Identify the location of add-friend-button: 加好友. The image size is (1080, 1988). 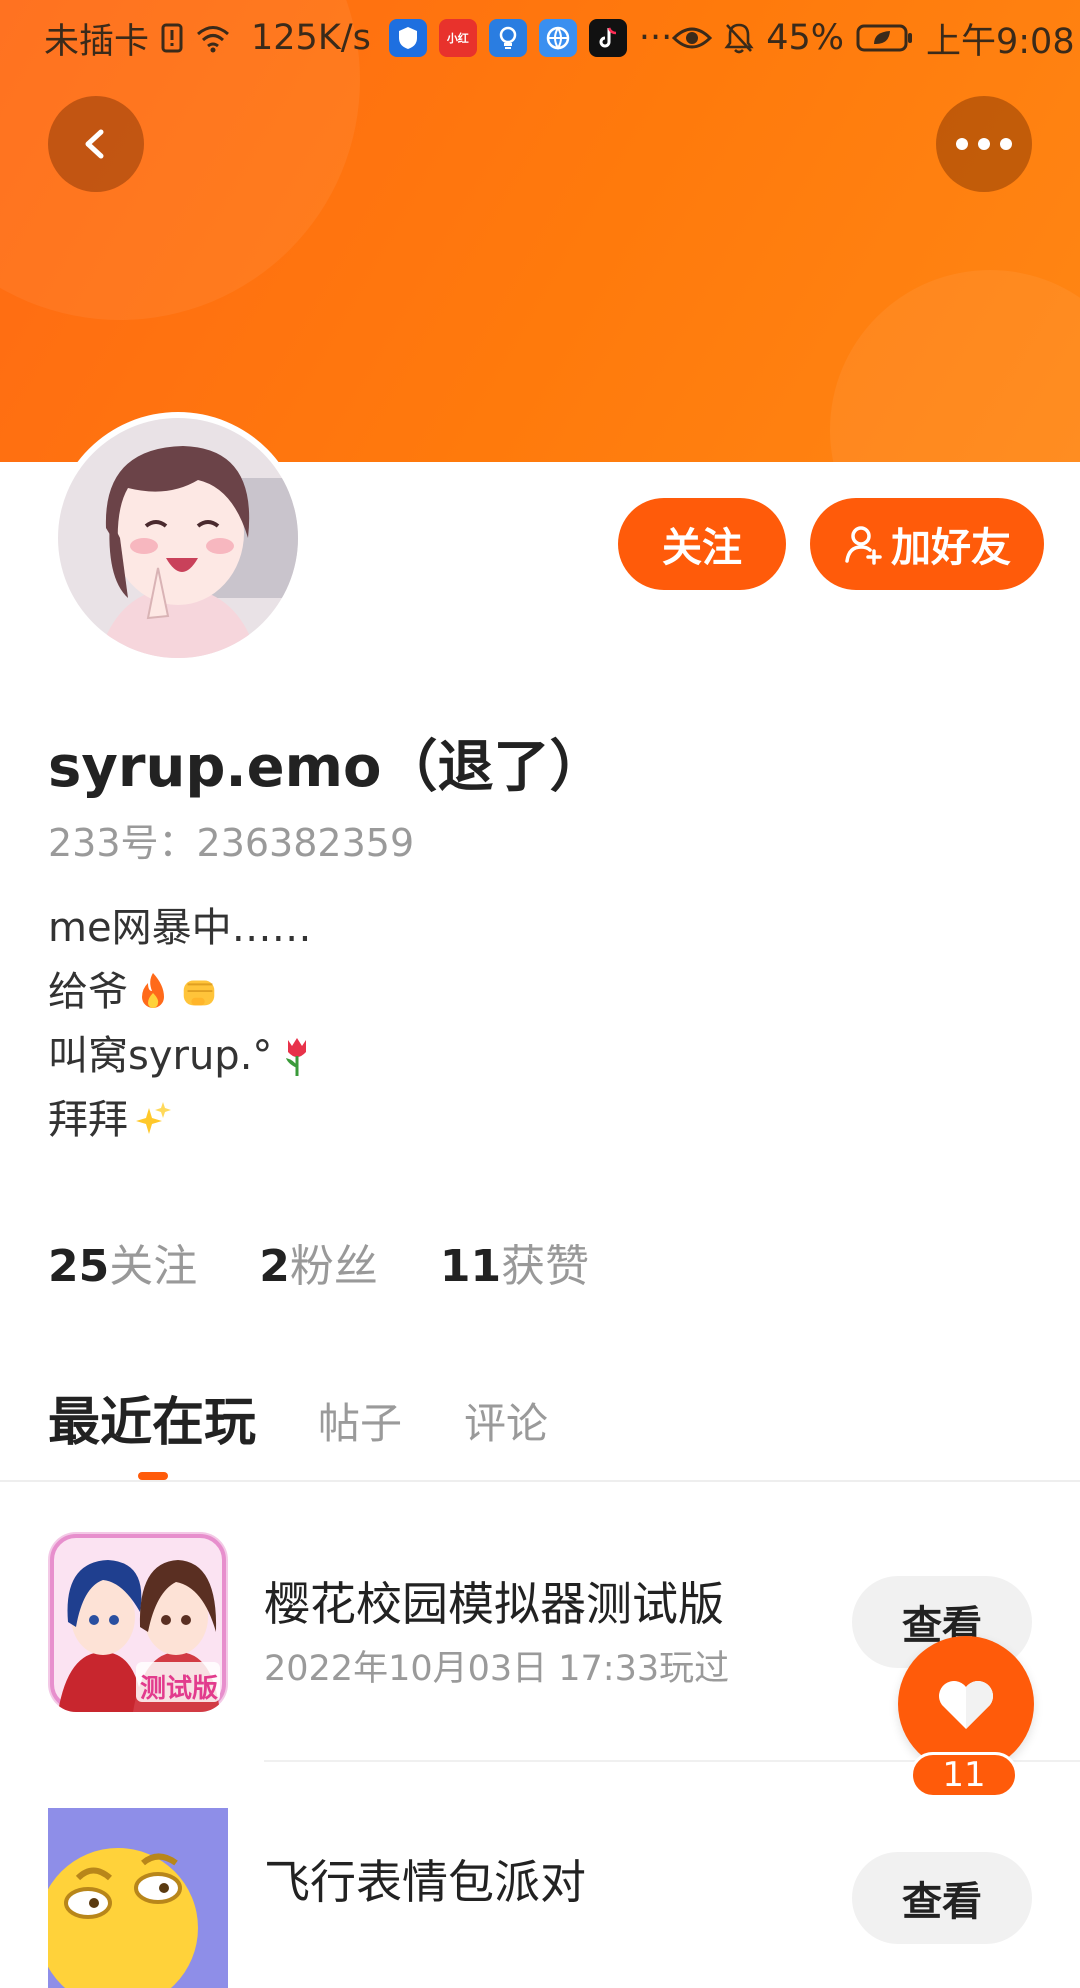
(927, 544).